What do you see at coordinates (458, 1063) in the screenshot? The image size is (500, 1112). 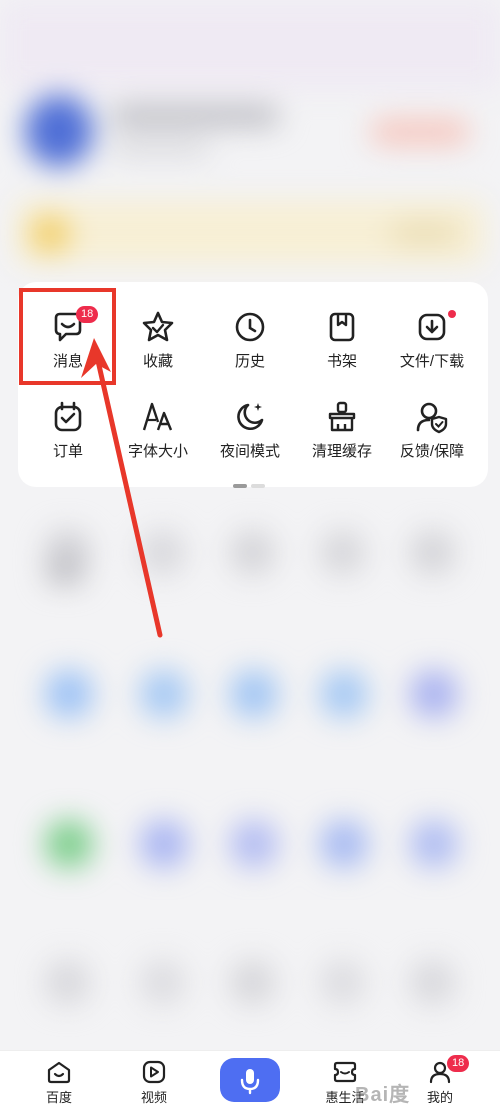 I see `mine-badge: 18` at bounding box center [458, 1063].